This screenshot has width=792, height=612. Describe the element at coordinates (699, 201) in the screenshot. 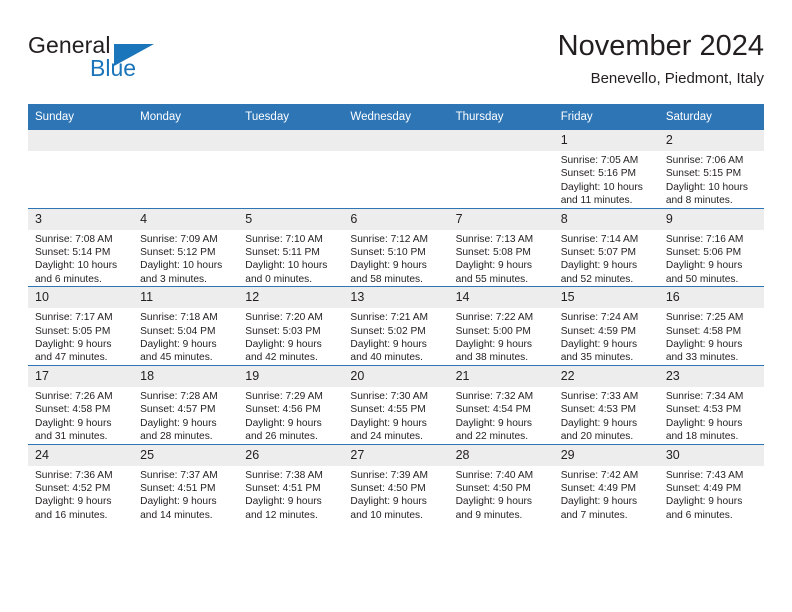

I see `daylight-text-line2: and 8 minutes.` at that location.